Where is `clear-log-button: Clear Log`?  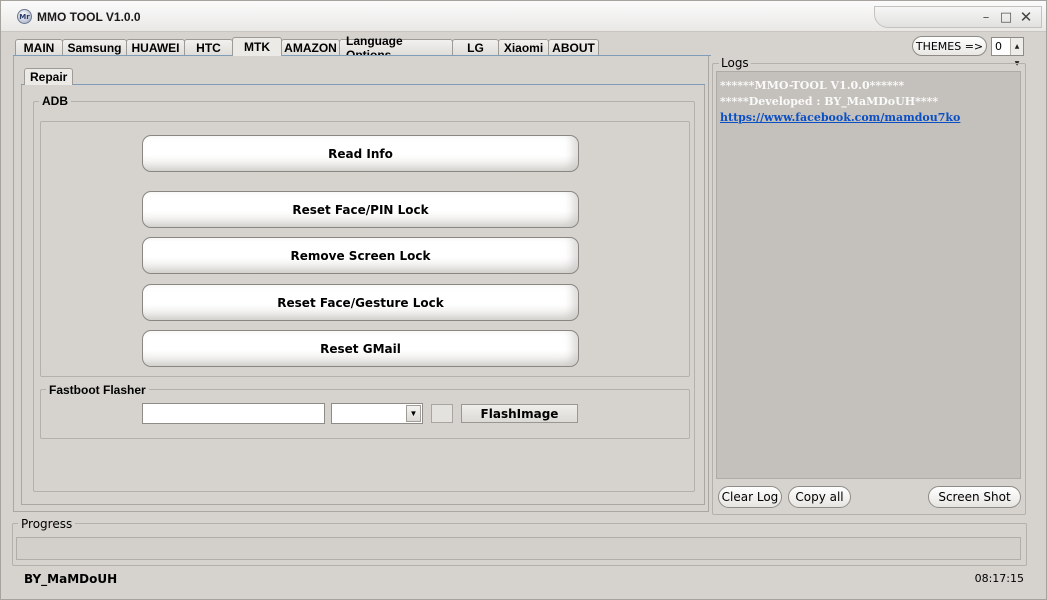 clear-log-button: Clear Log is located at coordinates (750, 497).